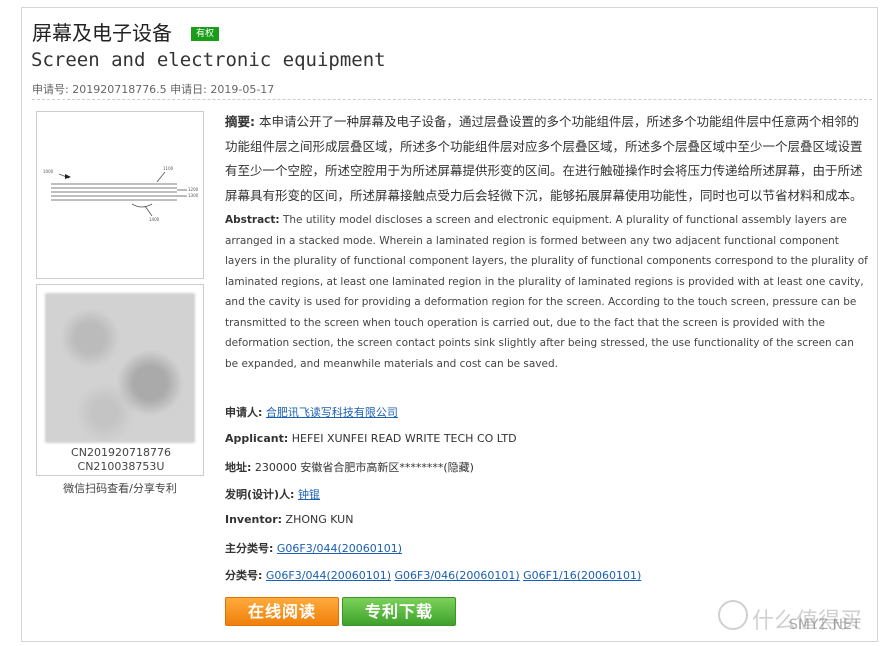  Describe the element at coordinates (825, 625) in the screenshot. I see `watermark-site: SMYZ.NET` at that location.